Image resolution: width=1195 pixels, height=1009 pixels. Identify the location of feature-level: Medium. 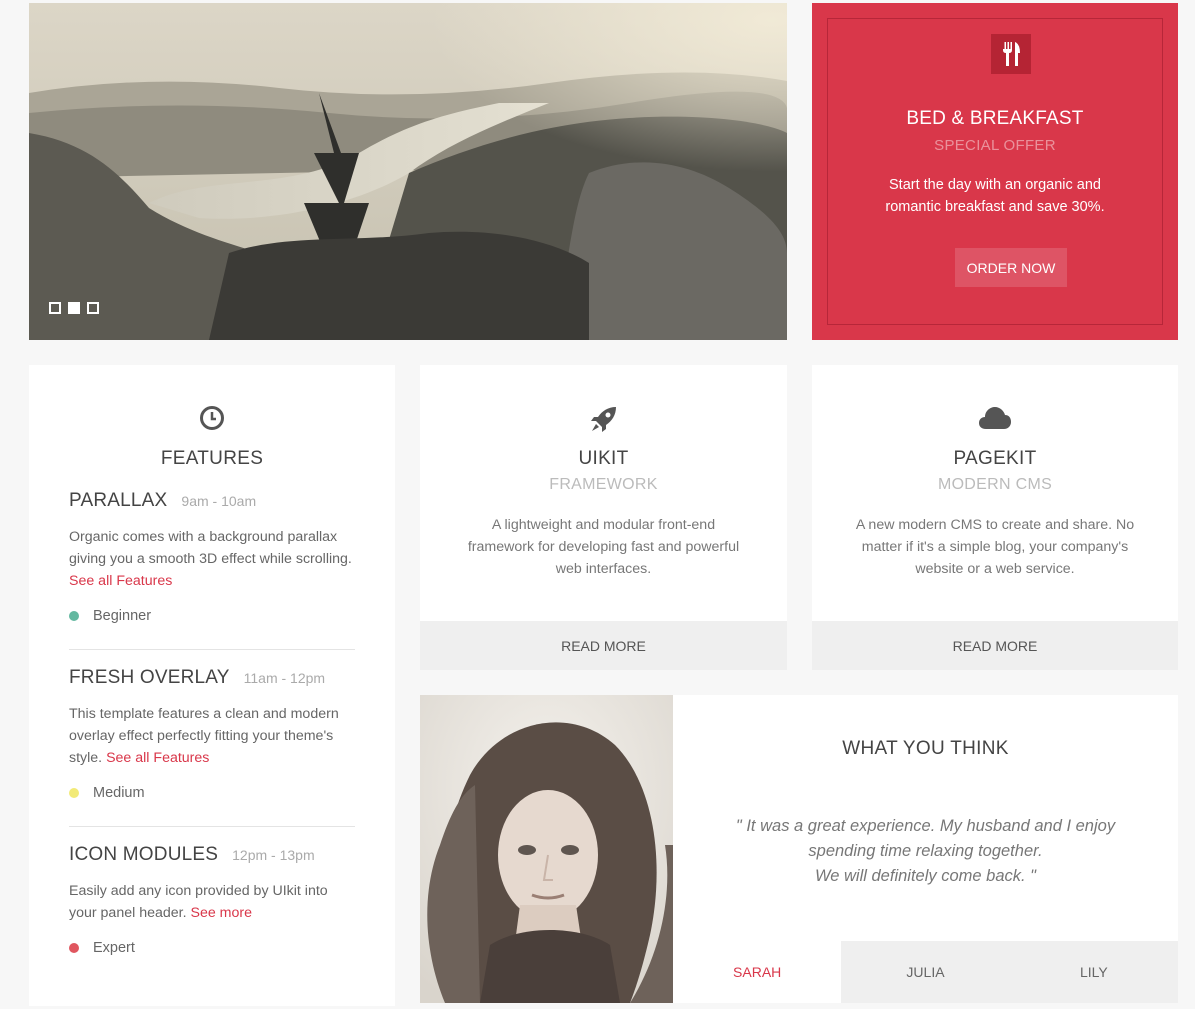
(212, 793).